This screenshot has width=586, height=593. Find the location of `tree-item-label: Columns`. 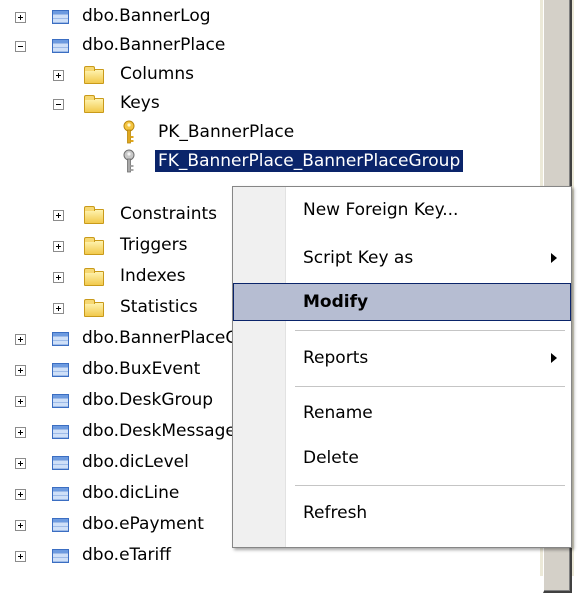

tree-item-label: Columns is located at coordinates (157, 74).